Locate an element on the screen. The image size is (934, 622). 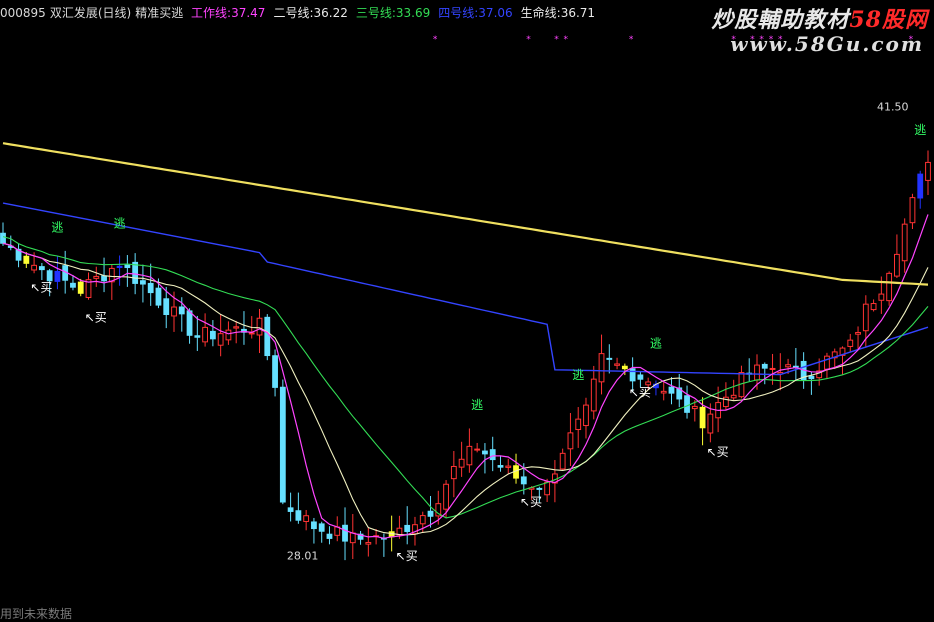
watermark-url: www.58Gu.com is located at coordinates (827, 44).